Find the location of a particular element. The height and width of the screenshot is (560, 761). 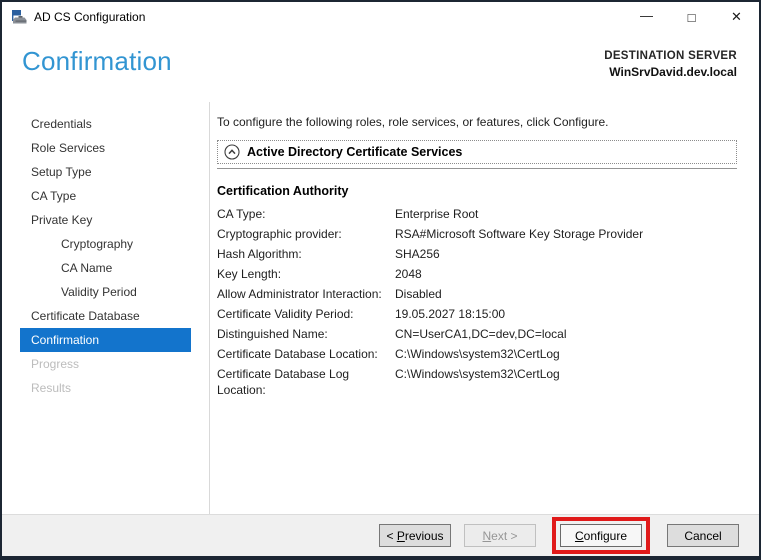

next-button: Next > is located at coordinates (500, 535).